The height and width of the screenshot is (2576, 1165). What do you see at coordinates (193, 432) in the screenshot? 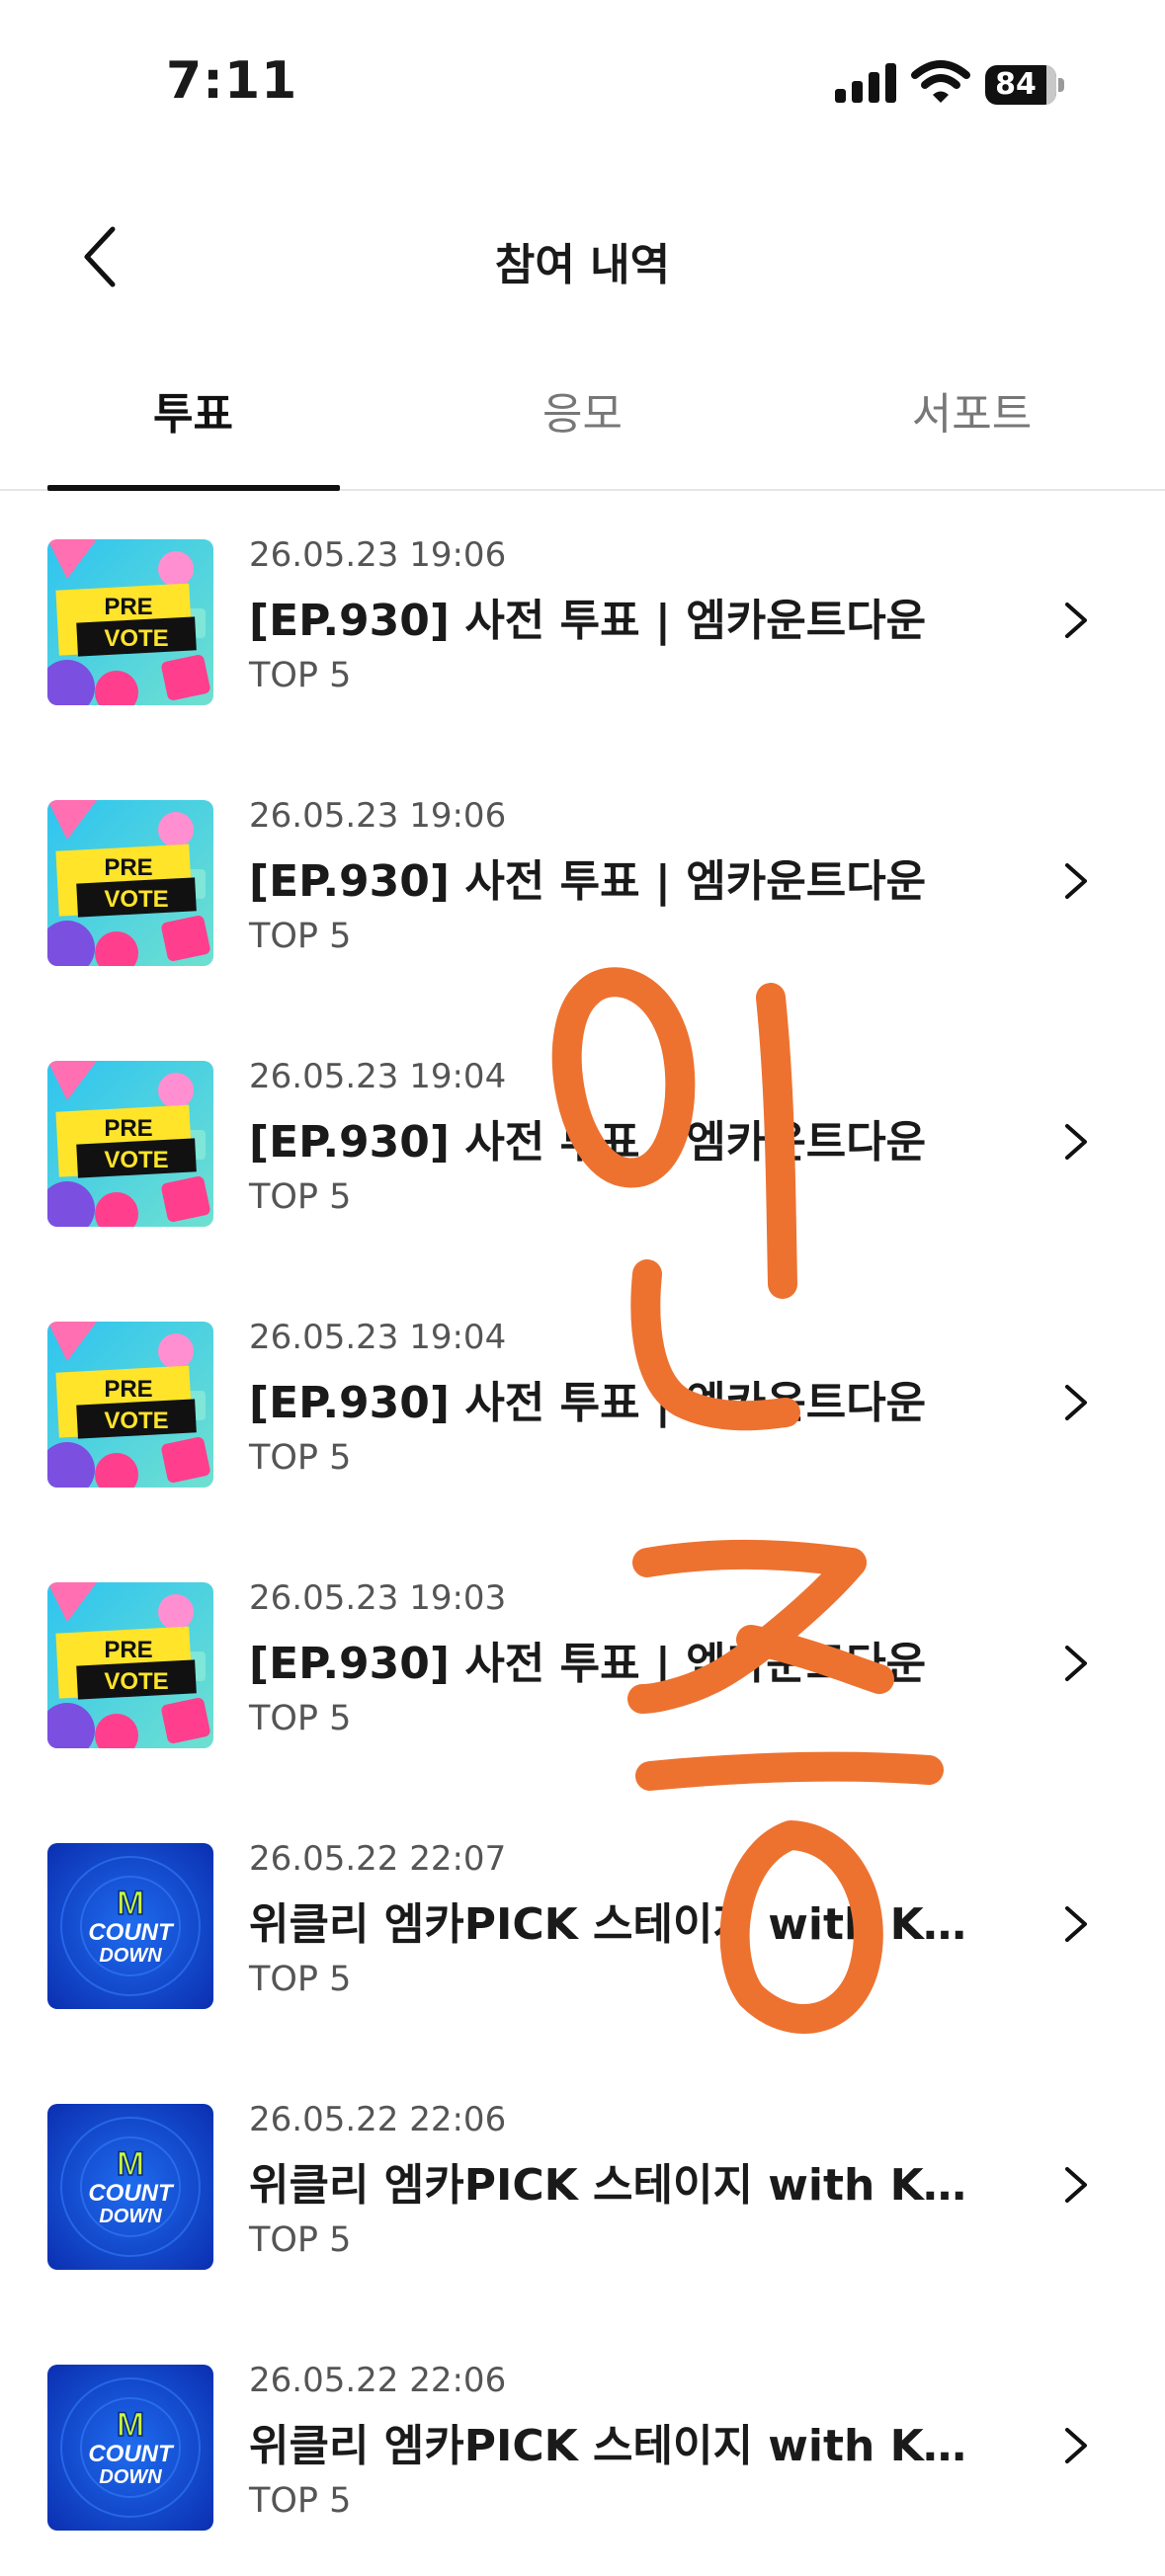
I see `tab-vote: 투표` at bounding box center [193, 432].